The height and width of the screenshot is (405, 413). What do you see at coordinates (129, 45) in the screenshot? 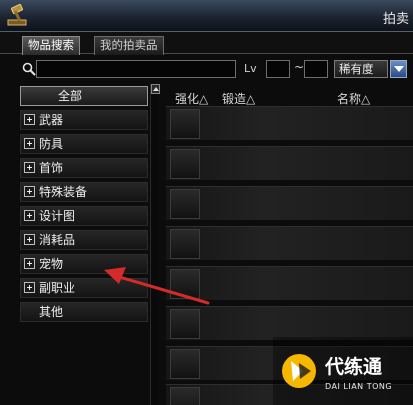
I see `tab-my-auctions: 我的拍卖品` at bounding box center [129, 45].